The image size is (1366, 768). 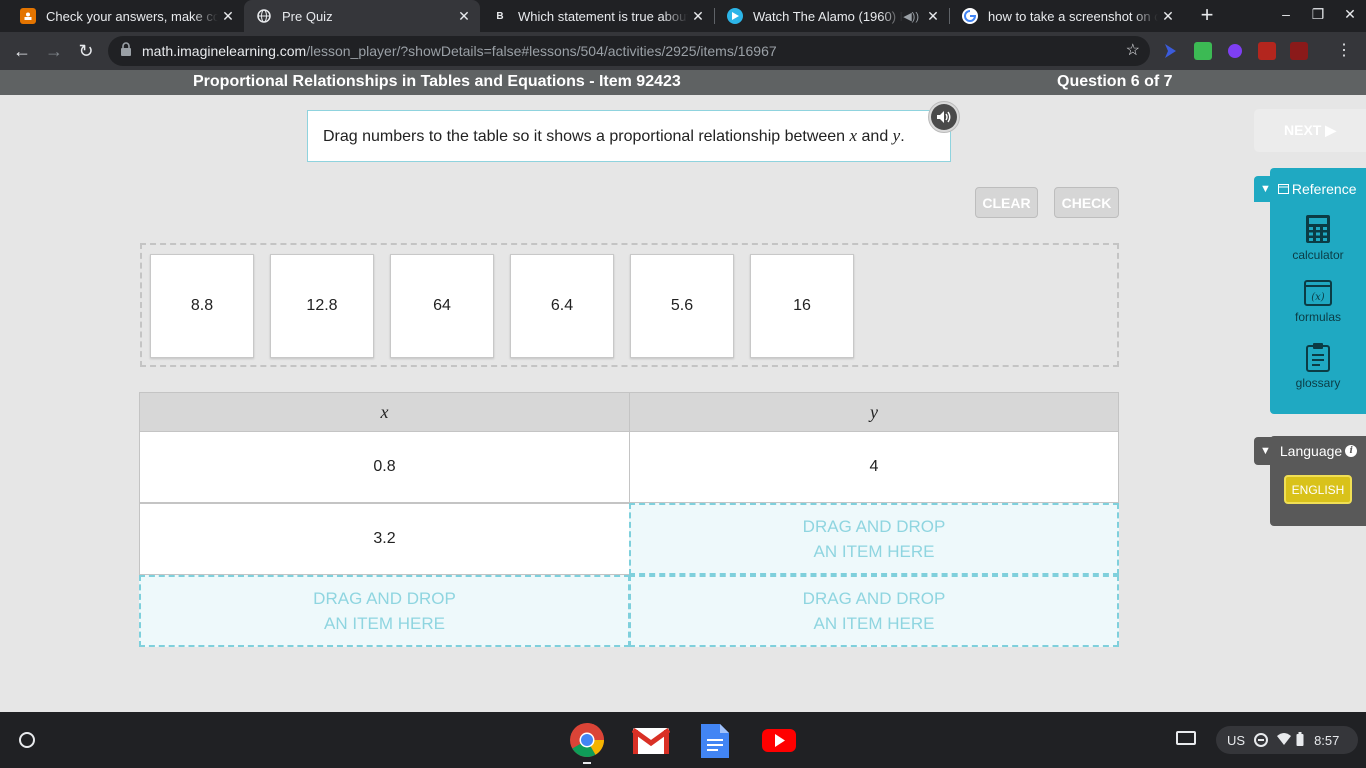 I want to click on table-cell-x-row2: 3.2, so click(x=384, y=539).